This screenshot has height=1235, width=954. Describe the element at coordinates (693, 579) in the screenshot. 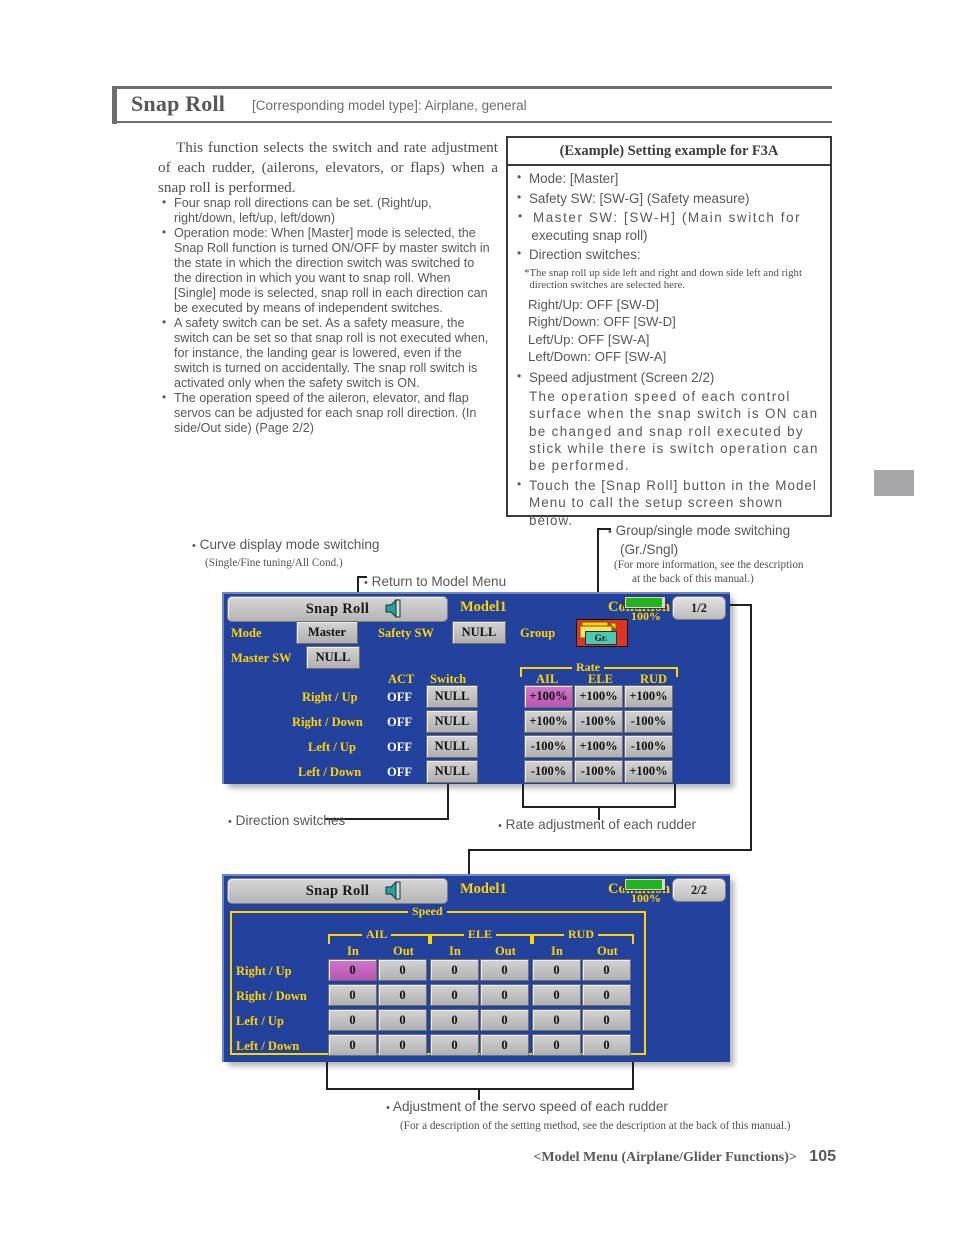

I see `annotation-group-single-sub2: at the back of this manual.)` at that location.